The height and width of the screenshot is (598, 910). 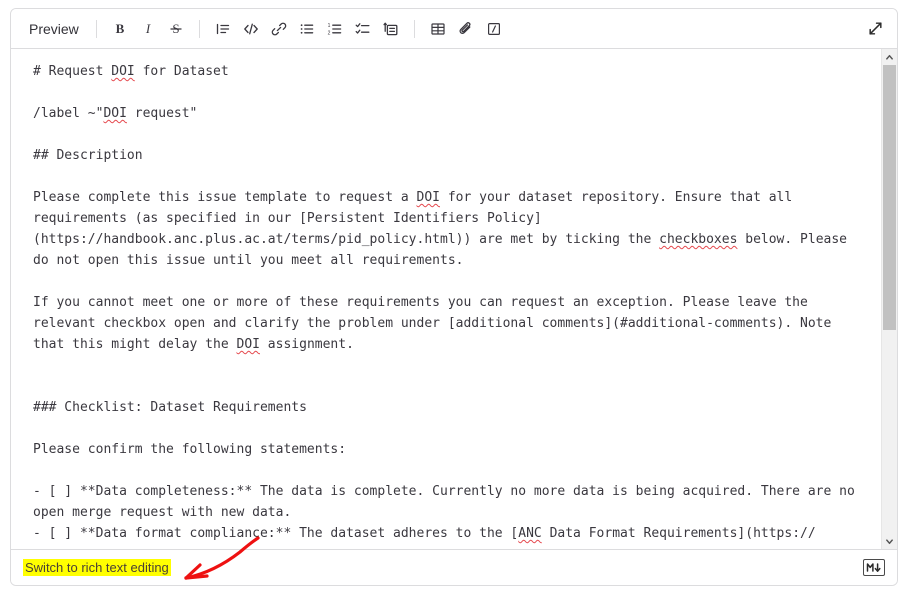 I want to click on table-icon, so click(x=438, y=29).